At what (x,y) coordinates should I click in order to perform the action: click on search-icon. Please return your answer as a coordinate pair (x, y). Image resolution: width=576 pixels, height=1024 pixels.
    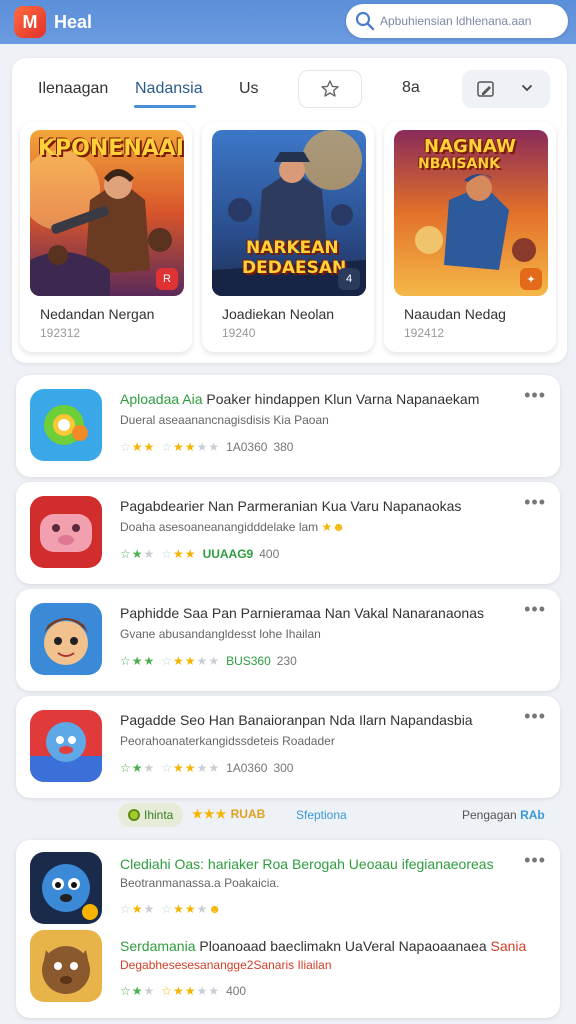
    Looking at the image, I should click on (365, 21).